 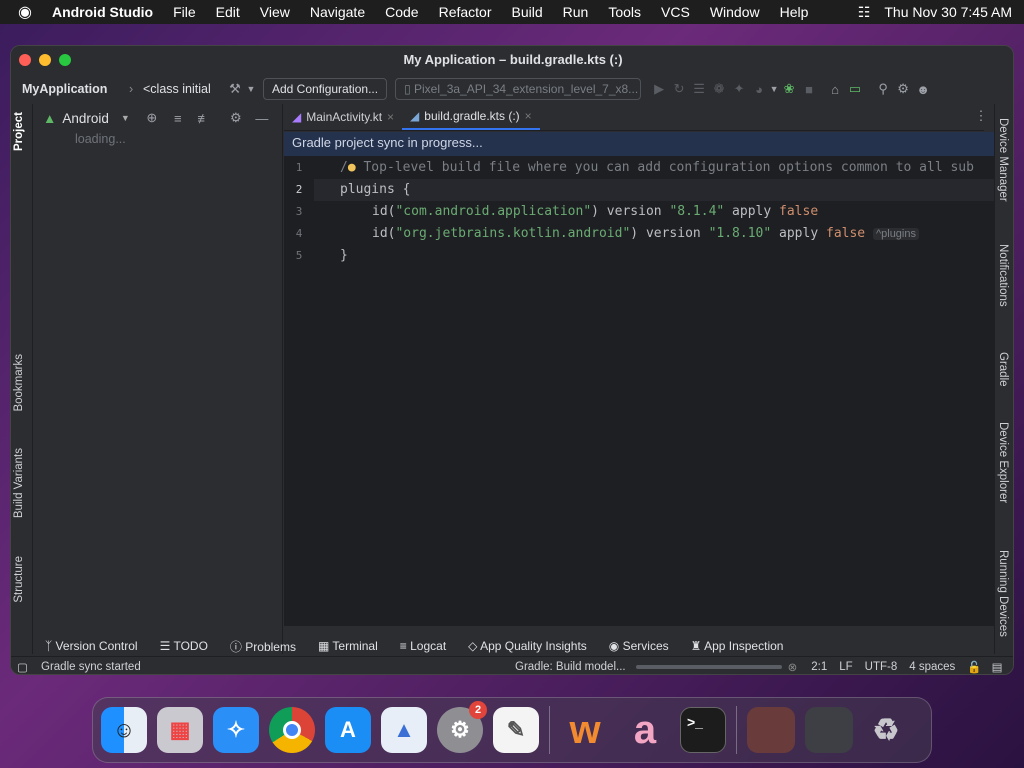 I want to click on project-breadcrumb: MyApplication, so click(x=70, y=89).